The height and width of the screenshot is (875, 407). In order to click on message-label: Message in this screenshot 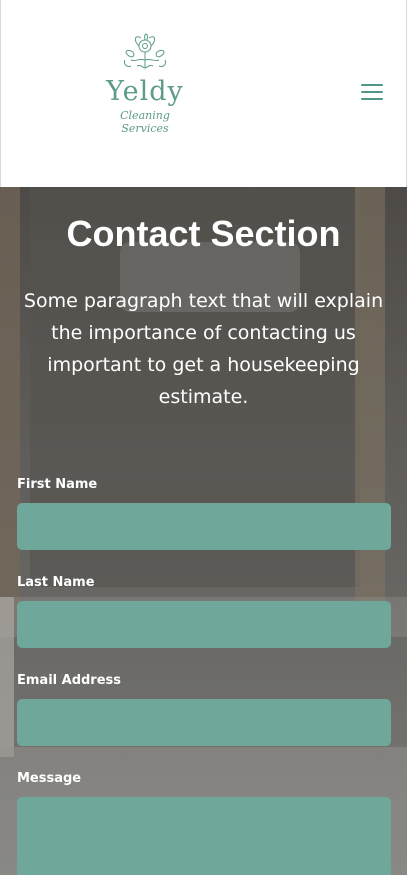, I will do `click(49, 778)`.